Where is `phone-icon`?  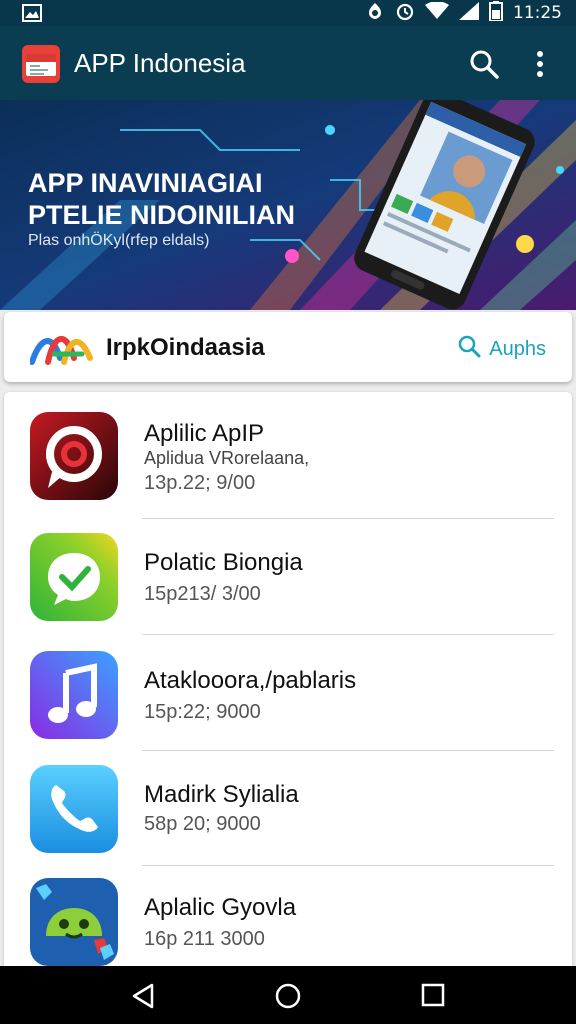 phone-icon is located at coordinates (74, 809).